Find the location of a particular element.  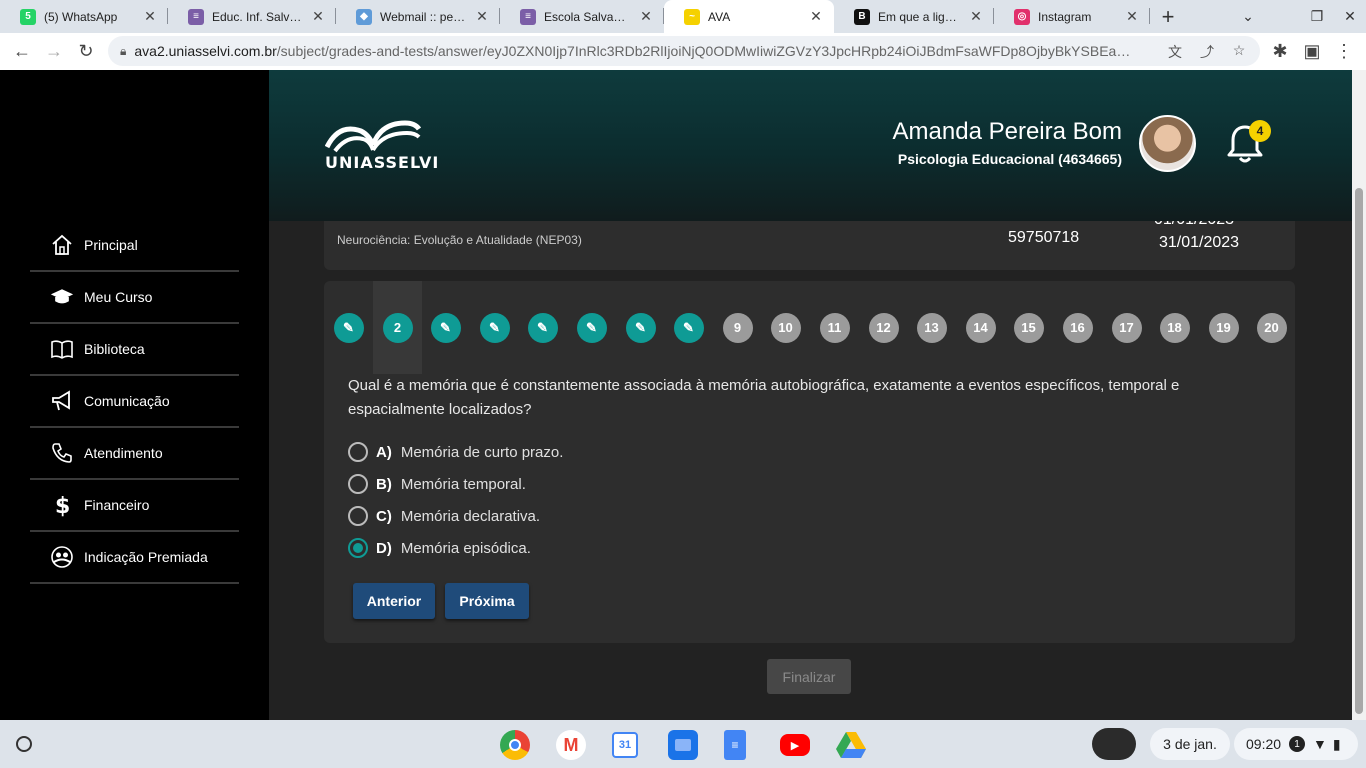

question-nav-item: 10 is located at coordinates (785, 327).